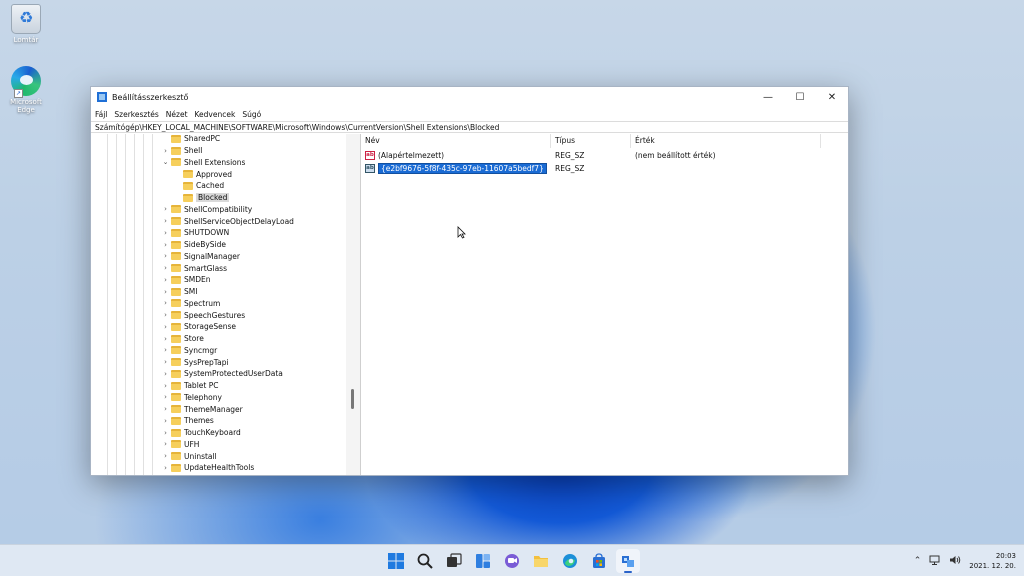 Image resolution: width=1024 pixels, height=576 pixels. Describe the element at coordinates (201, 350) in the screenshot. I see `tree-key-label: Syncmgr` at that location.